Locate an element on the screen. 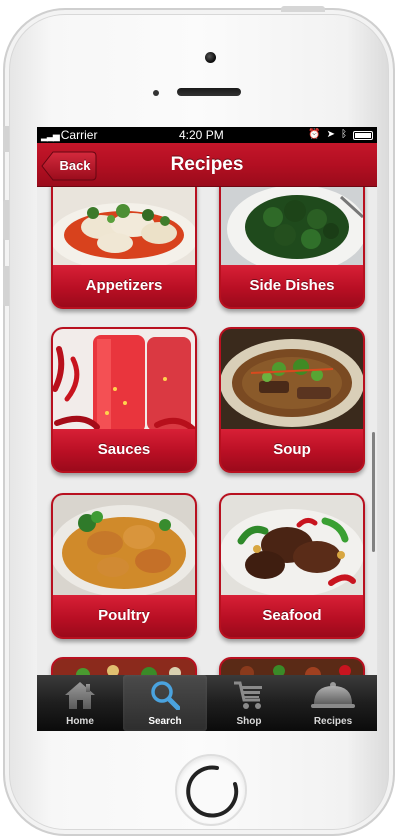 Image resolution: width=398 pixels, height=840 pixels. tab-shop: Shop is located at coordinates (249, 703).